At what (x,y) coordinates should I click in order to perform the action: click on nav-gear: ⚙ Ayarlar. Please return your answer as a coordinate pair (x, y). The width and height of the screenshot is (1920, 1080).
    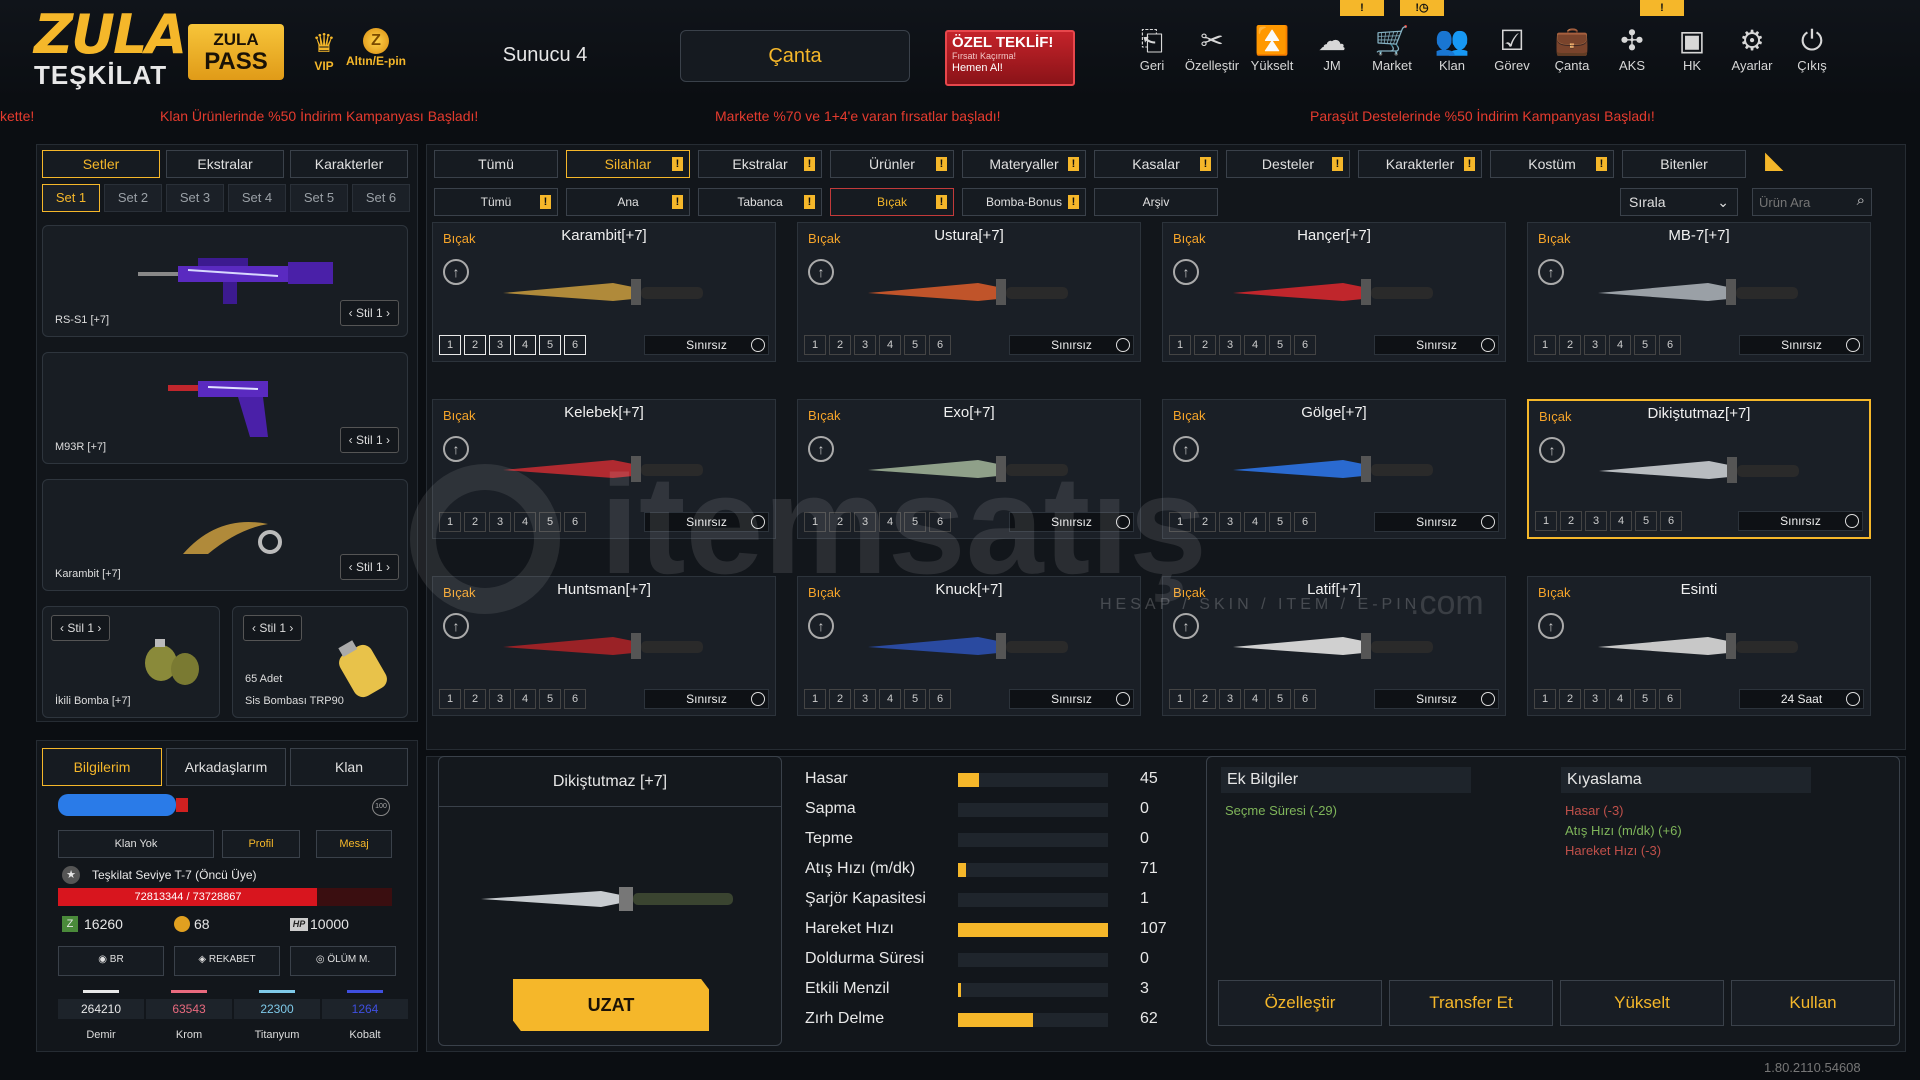
    Looking at the image, I should click on (1752, 54).